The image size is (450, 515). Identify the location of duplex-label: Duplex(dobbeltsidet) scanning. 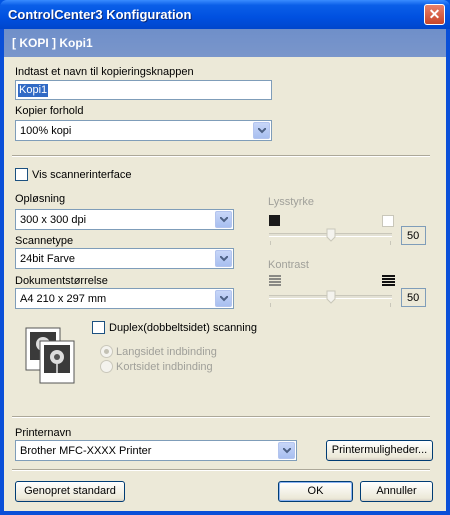
(183, 328).